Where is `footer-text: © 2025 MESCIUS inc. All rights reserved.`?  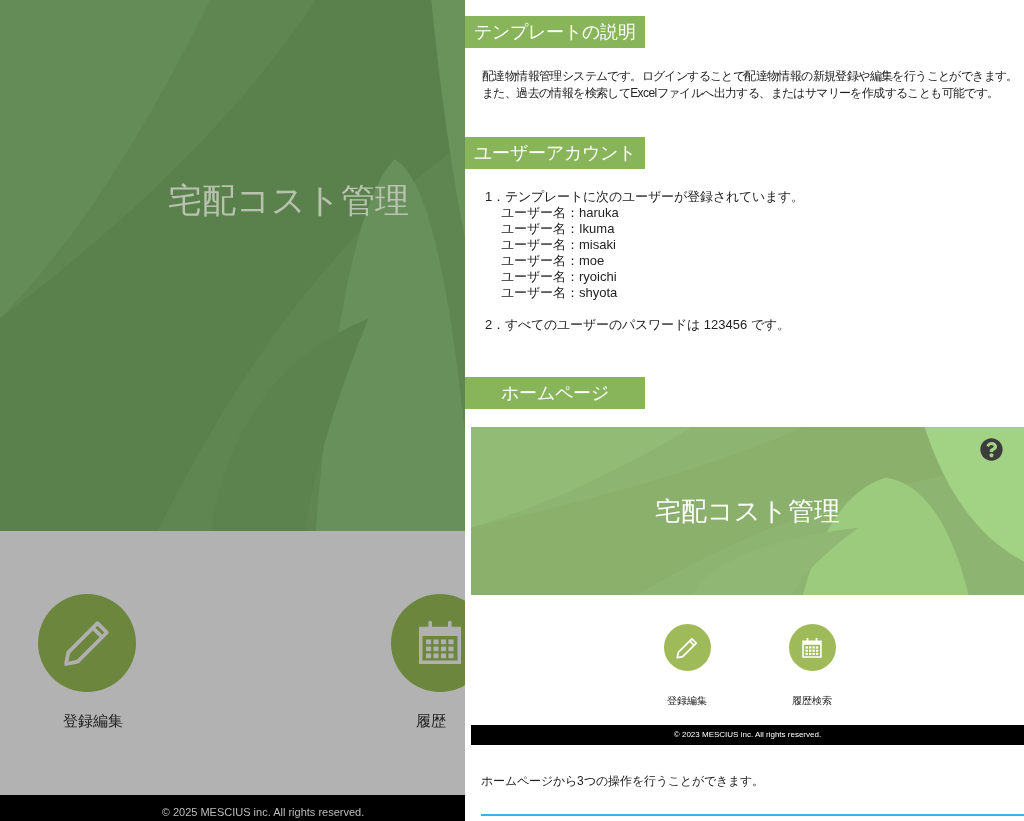
footer-text: © 2025 MESCIUS inc. All rights reserved. is located at coordinates (263, 812).